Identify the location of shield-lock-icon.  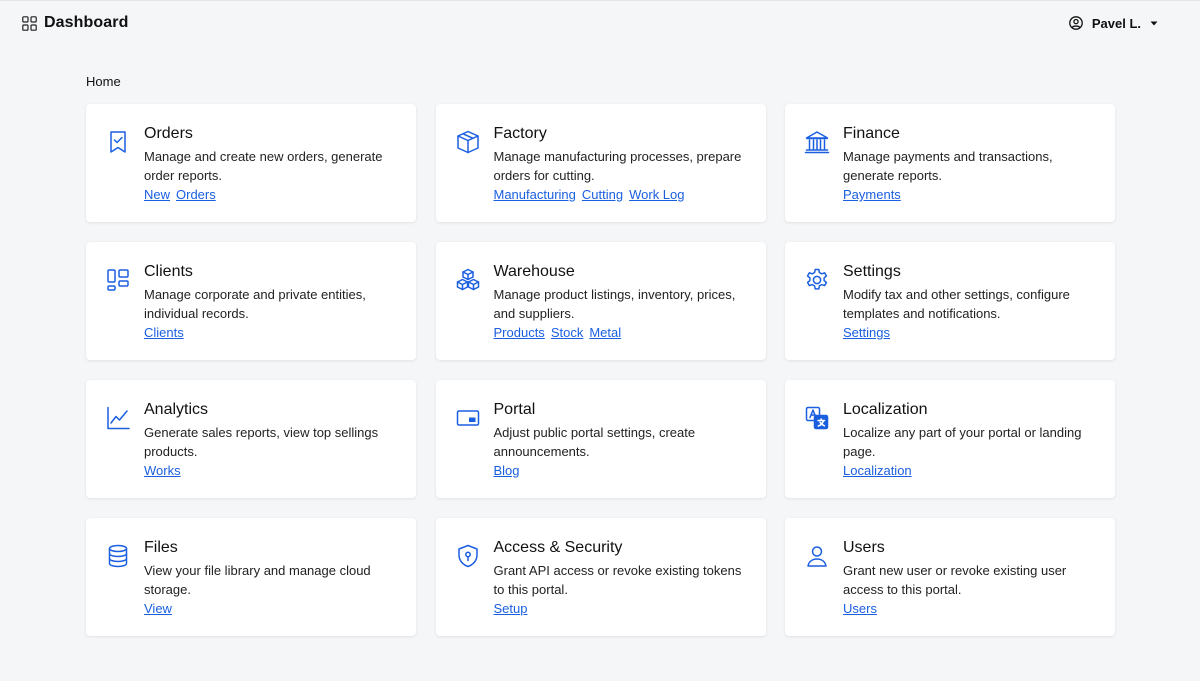
(468, 556).